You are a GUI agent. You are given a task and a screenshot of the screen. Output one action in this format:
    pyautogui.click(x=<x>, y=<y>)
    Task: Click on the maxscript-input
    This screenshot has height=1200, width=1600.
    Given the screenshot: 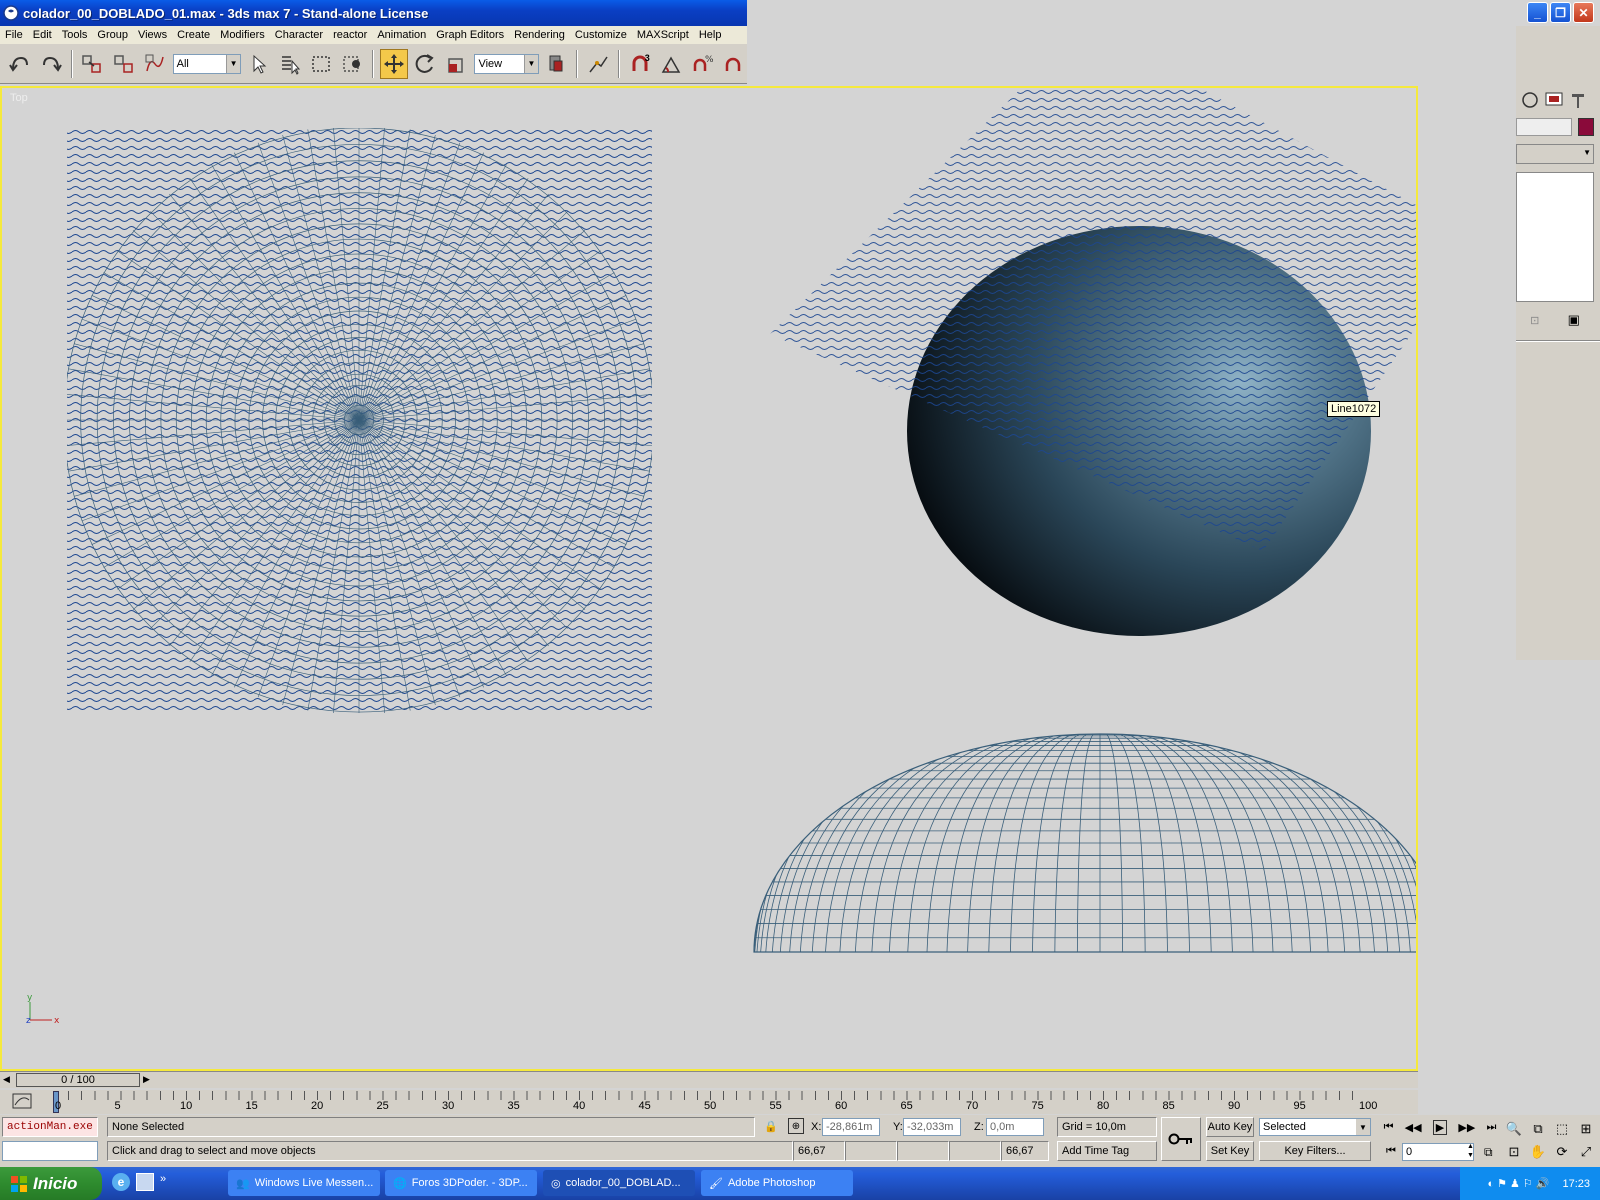 What is the action you would take?
    pyautogui.click(x=50, y=1151)
    